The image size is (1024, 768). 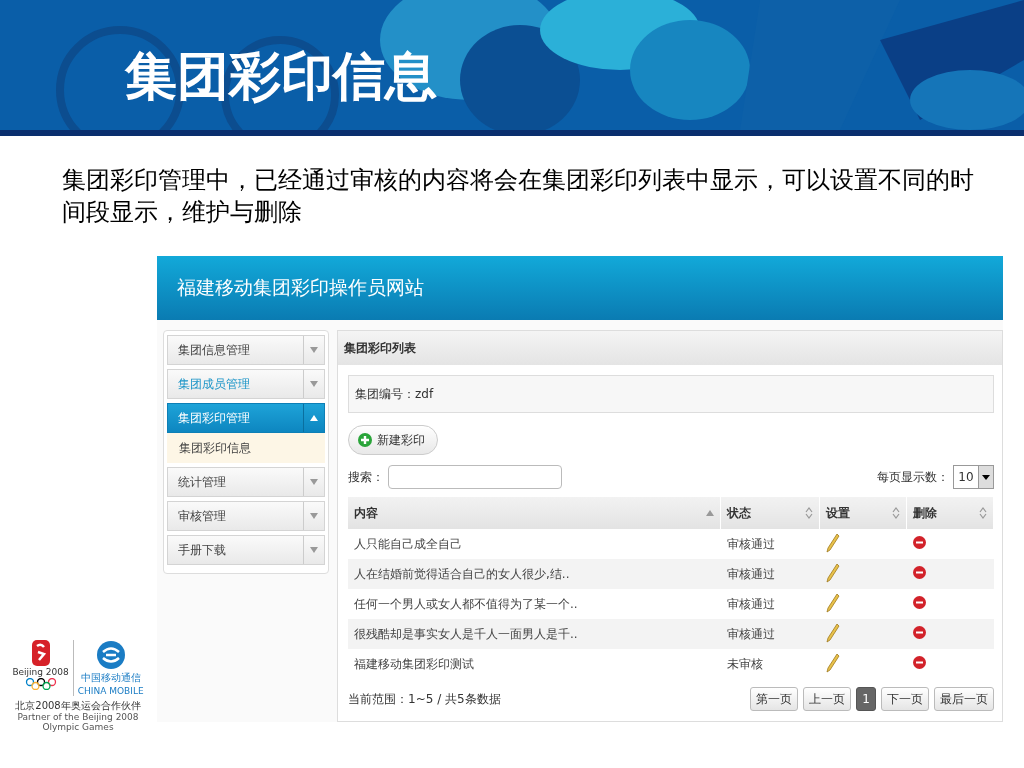 What do you see at coordinates (913, 477) in the screenshot?
I see `page-size-label: 每页显示数：` at bounding box center [913, 477].